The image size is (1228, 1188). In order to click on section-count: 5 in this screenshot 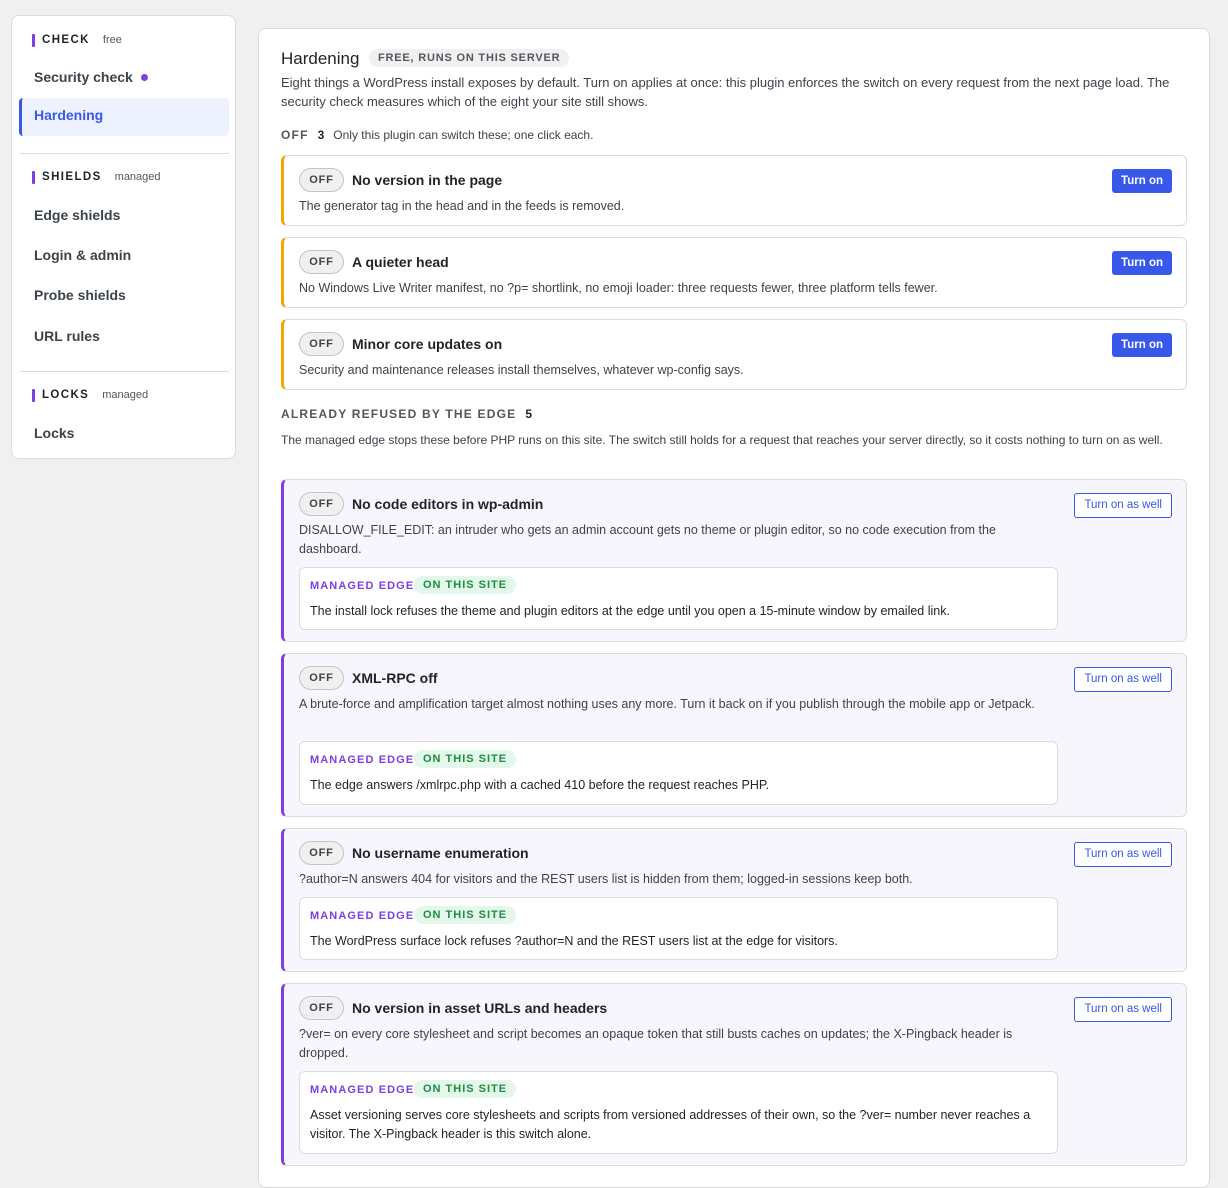, I will do `click(529, 414)`.